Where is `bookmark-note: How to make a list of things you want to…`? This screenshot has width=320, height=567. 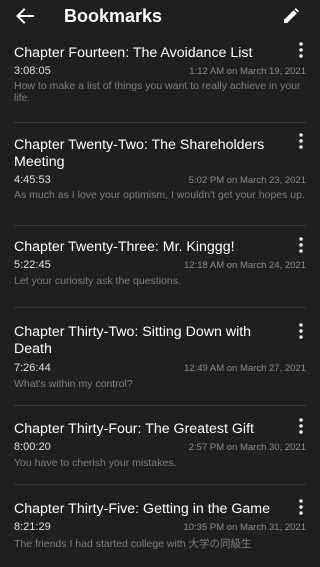 bookmark-note: How to make a list of things you want to… is located at coordinates (157, 92).